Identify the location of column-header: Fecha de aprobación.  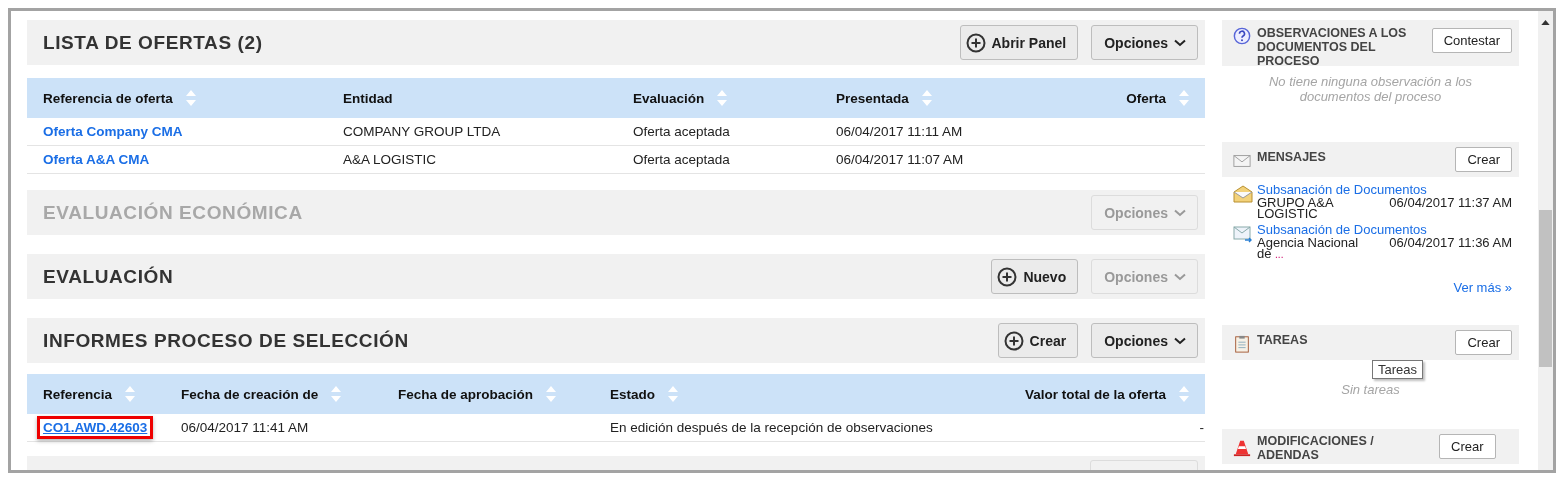
(466, 394).